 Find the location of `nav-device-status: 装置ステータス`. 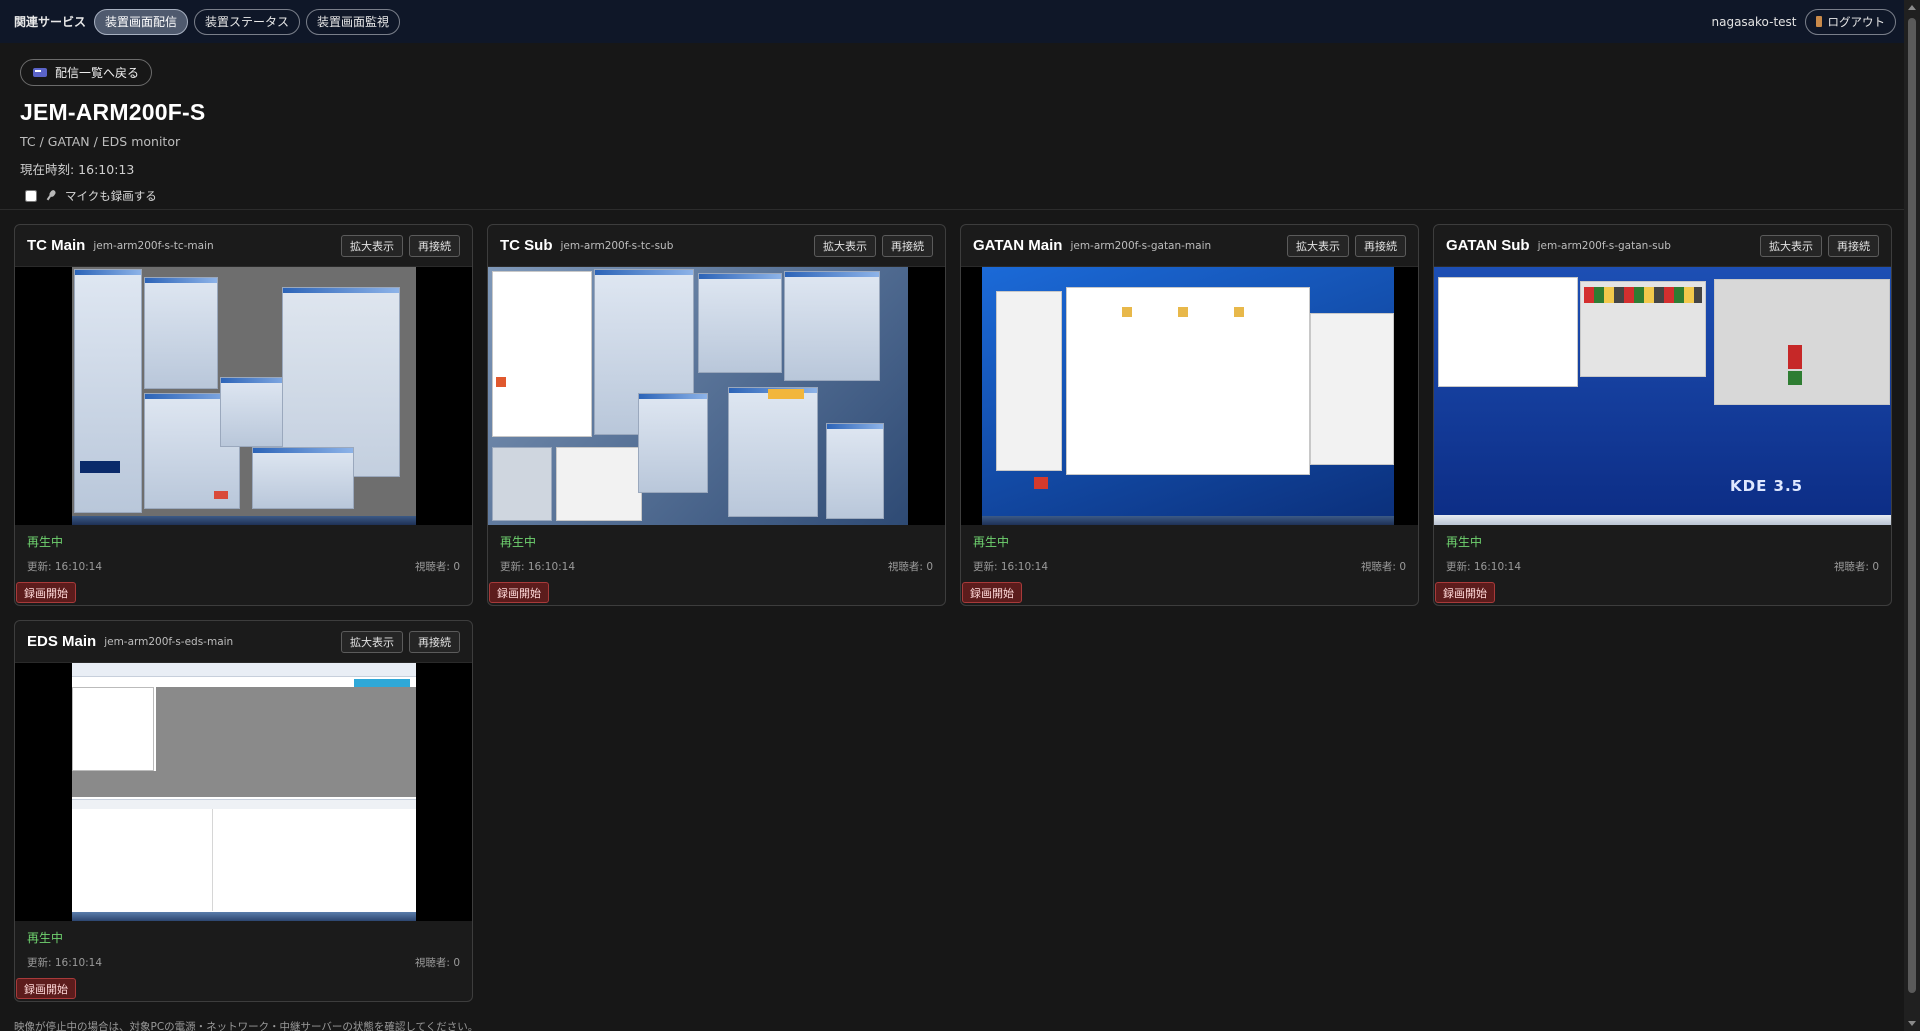

nav-device-status: 装置ステータス is located at coordinates (247, 21).